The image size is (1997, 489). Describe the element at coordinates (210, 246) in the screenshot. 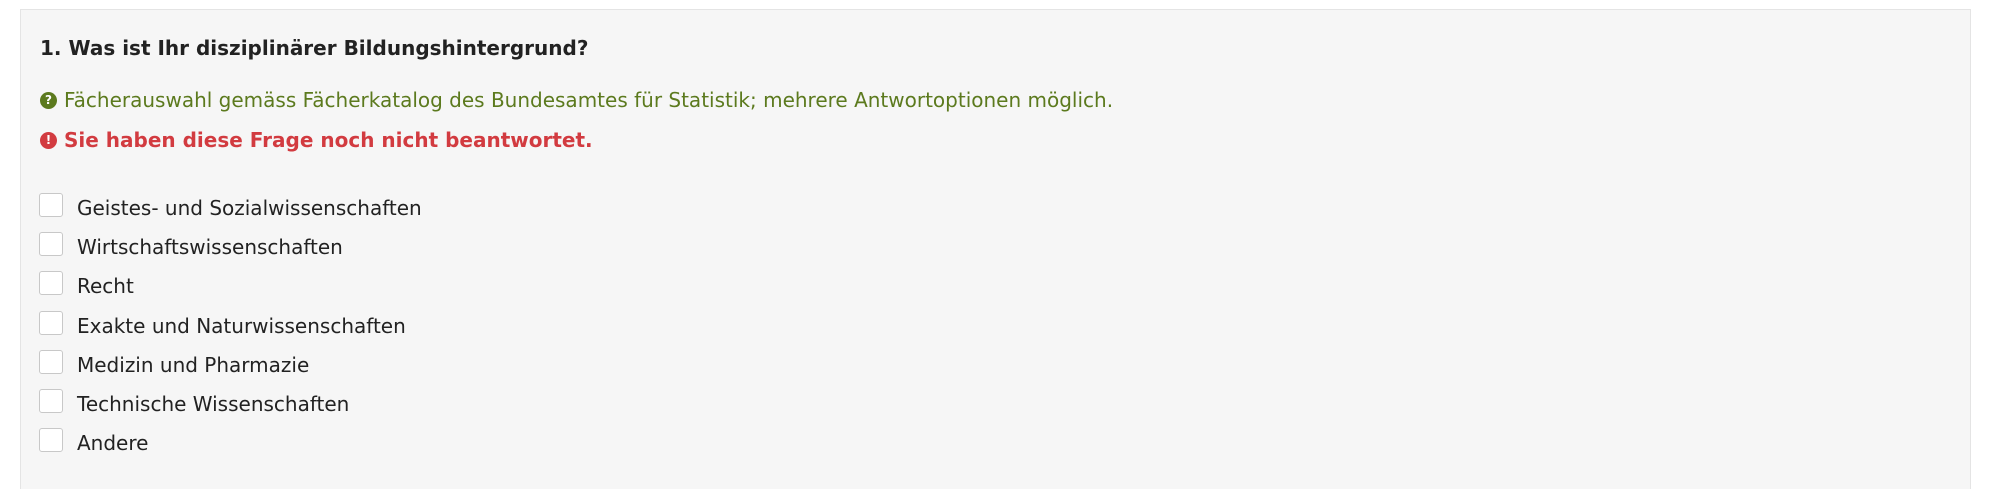

I see `option-label: Wirtschaftswissenschaften` at that location.